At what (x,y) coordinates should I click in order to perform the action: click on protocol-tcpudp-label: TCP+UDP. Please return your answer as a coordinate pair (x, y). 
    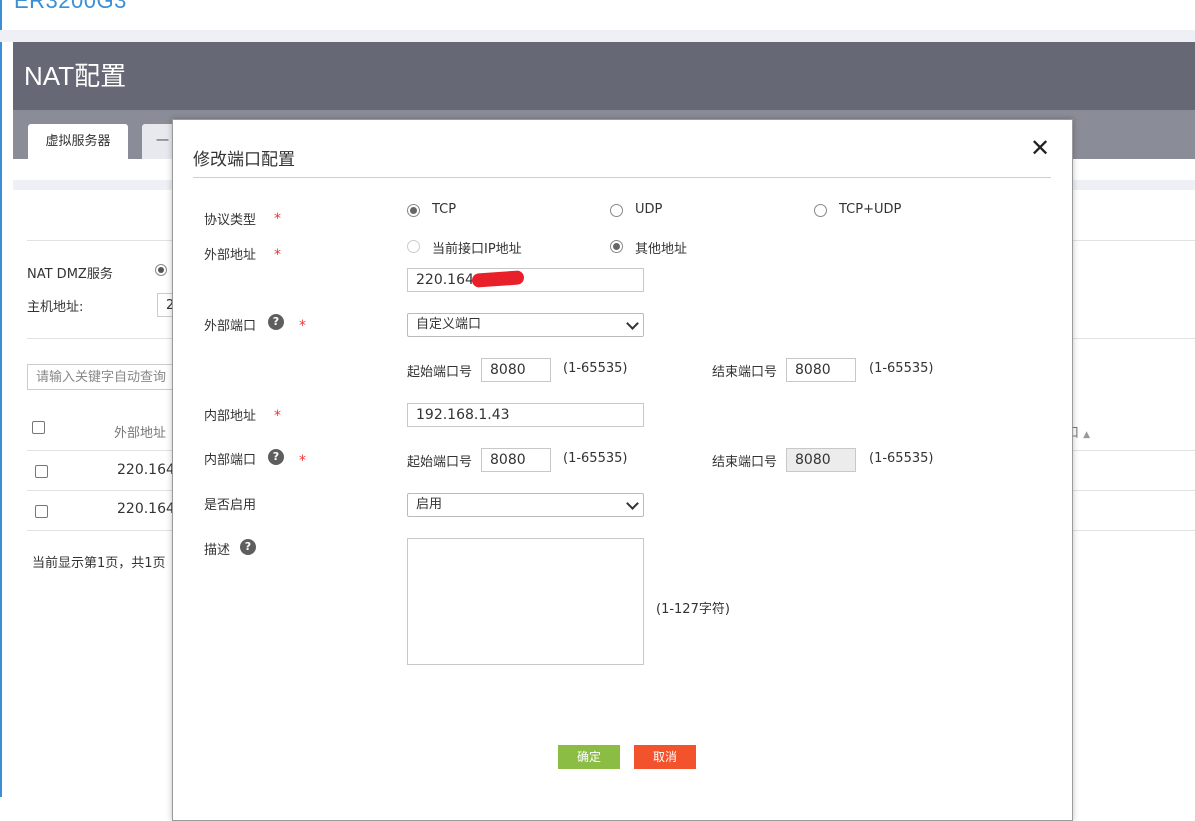
    Looking at the image, I should click on (870, 209).